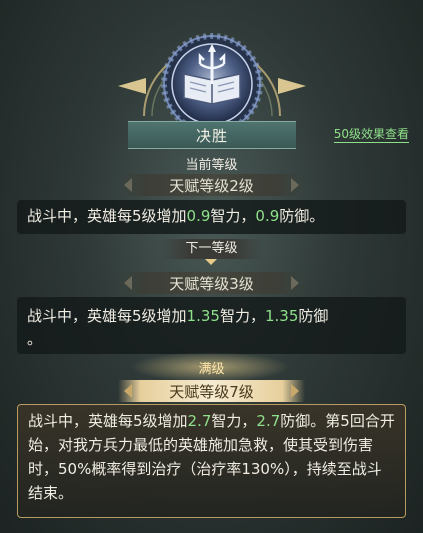 This screenshot has height=533, width=423. I want to click on next-level-banner: 天赋等级3级, so click(211, 283).